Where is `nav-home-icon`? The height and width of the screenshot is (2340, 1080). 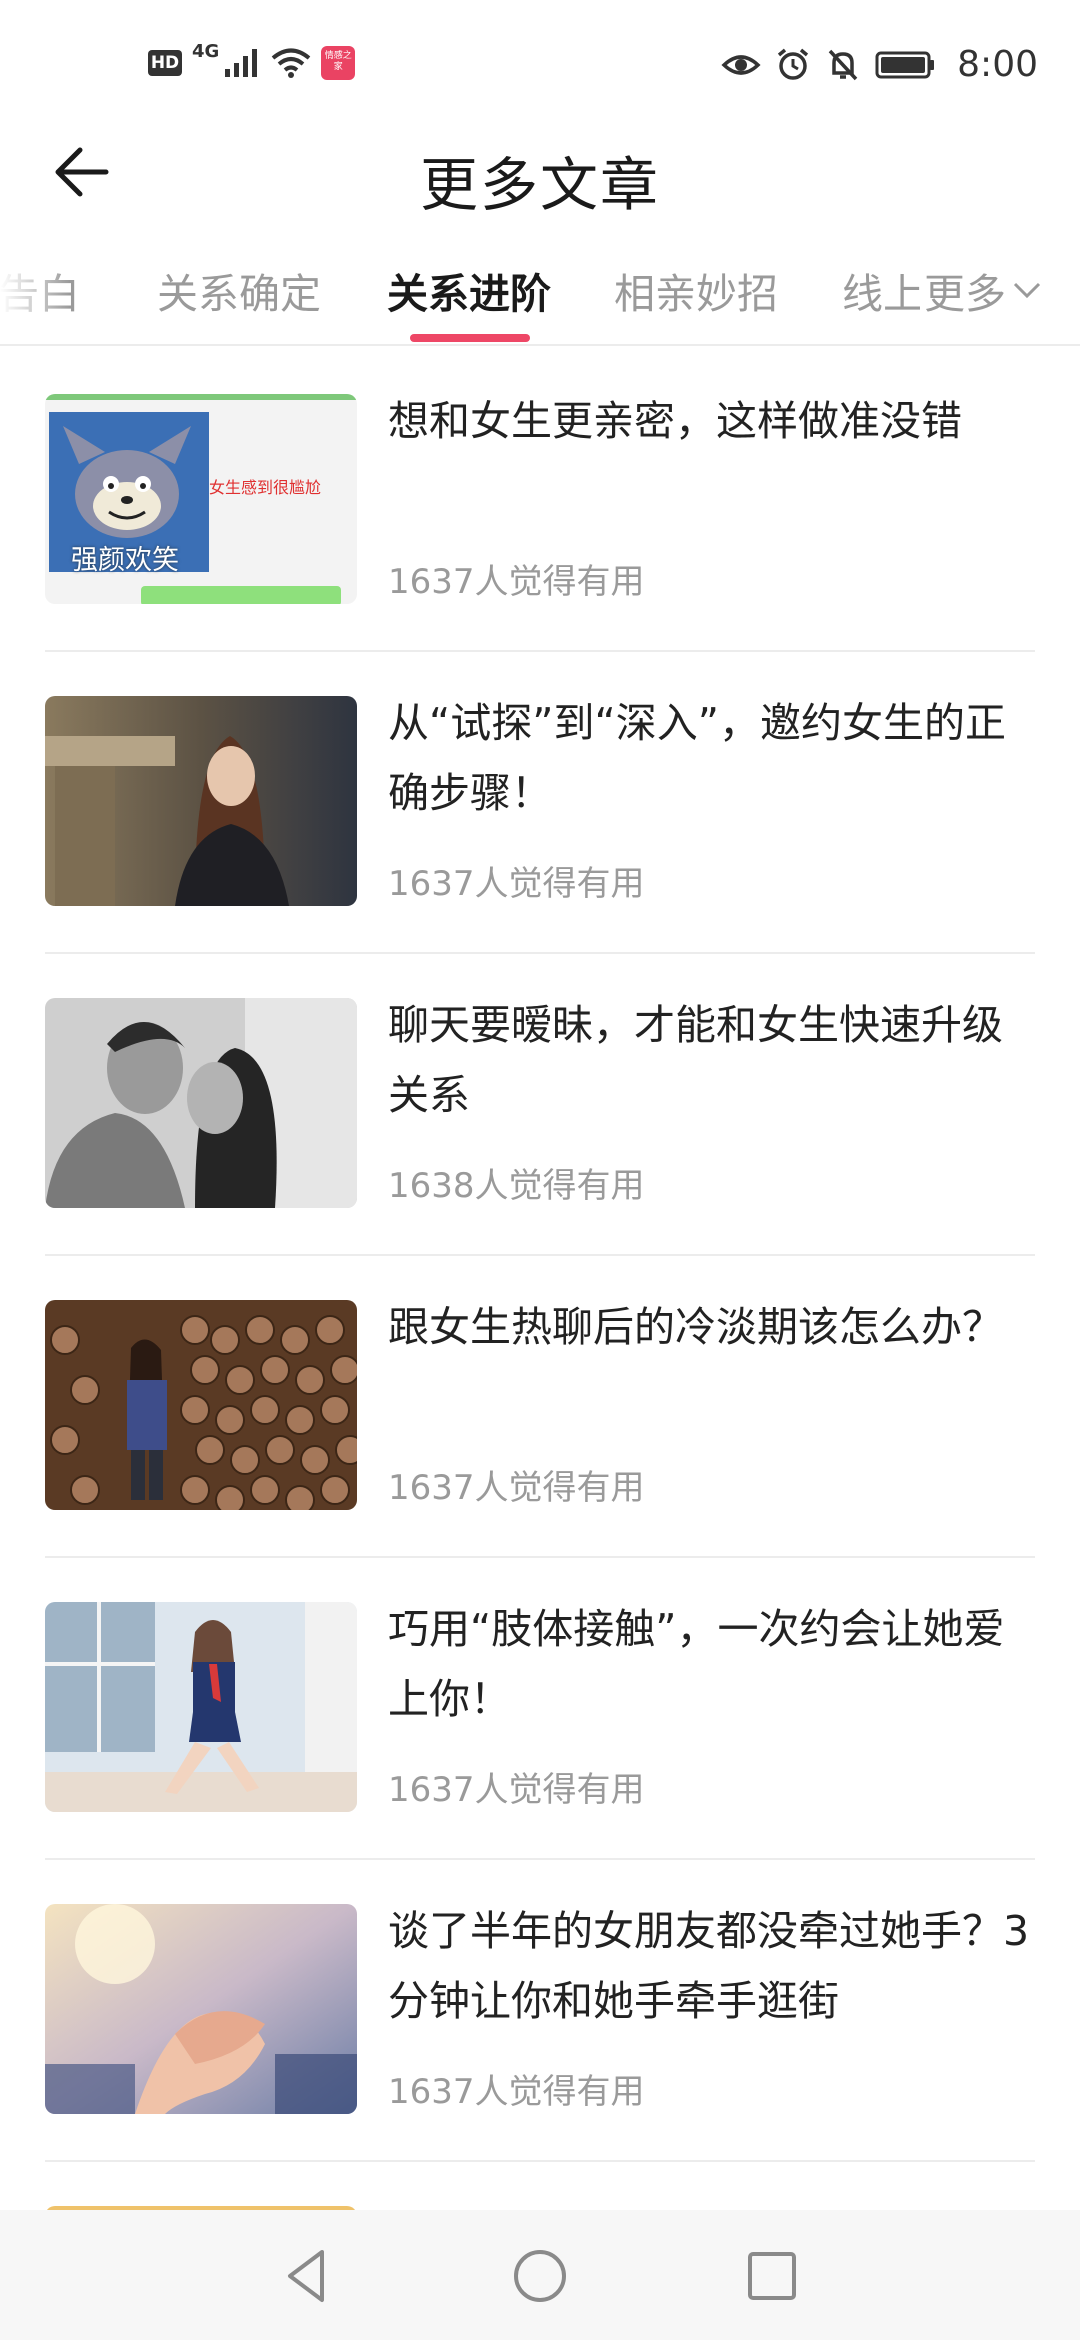 nav-home-icon is located at coordinates (540, 2276).